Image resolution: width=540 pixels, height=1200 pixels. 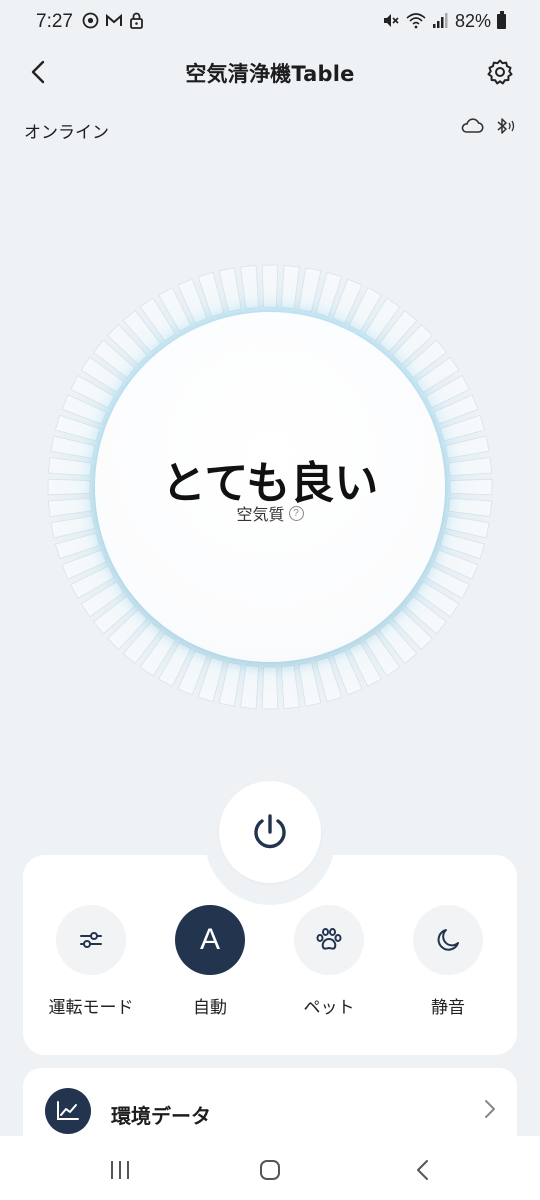 What do you see at coordinates (66, 133) in the screenshot?
I see `device-status: オンライン` at bounding box center [66, 133].